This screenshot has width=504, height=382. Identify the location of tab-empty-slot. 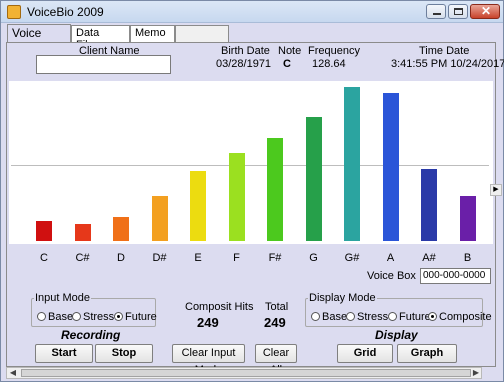
(202, 33).